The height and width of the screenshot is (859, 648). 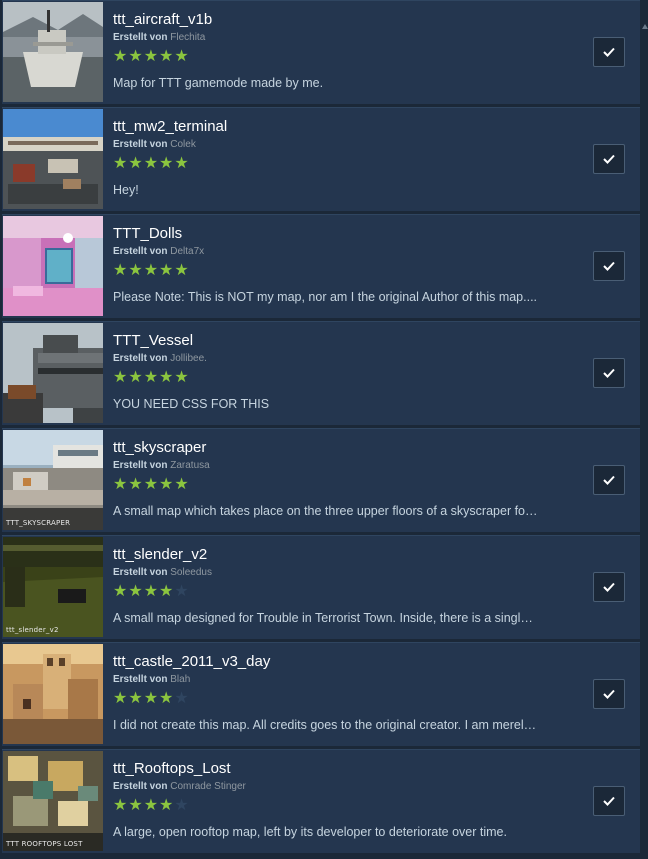 I want to click on map-author: Erstellt von Colek, so click(x=154, y=144).